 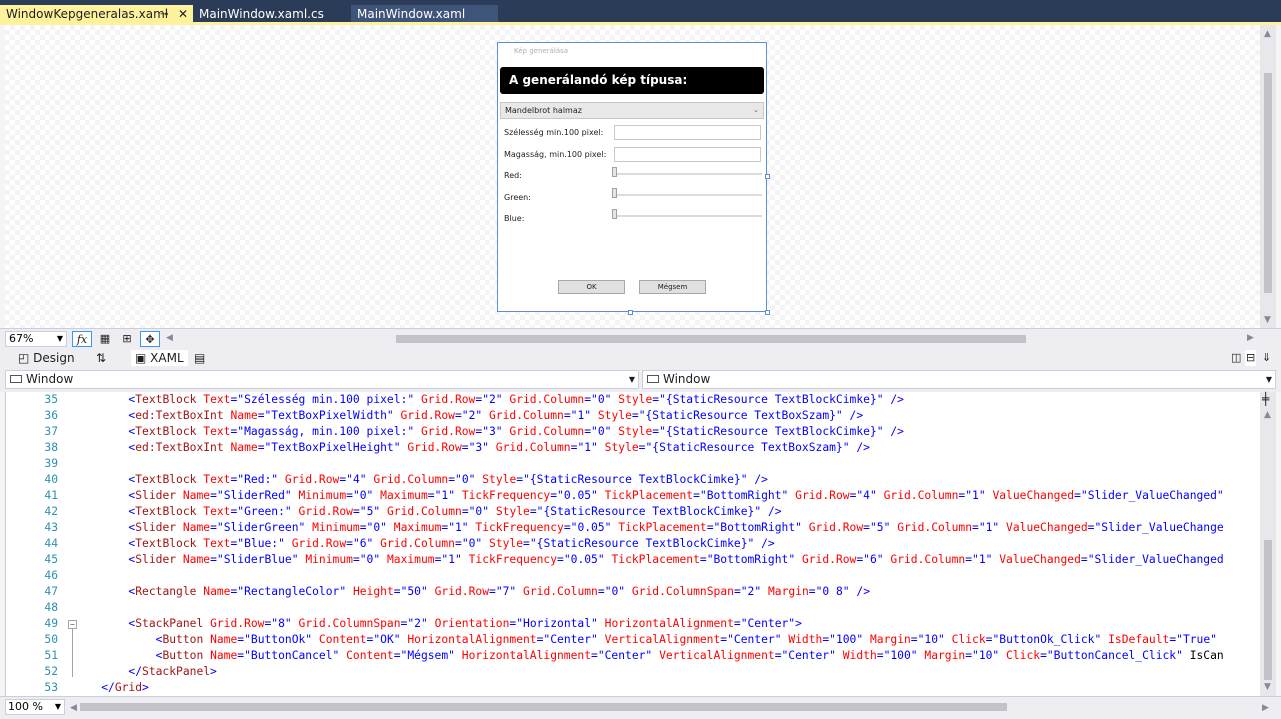 What do you see at coordinates (543, 110) in the screenshot?
I see `combobox-value: Mandelbrot halmaz` at bounding box center [543, 110].